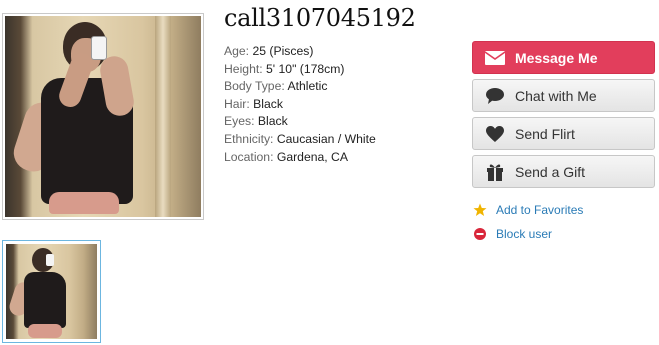 The width and height of the screenshot is (659, 345). What do you see at coordinates (563, 95) in the screenshot?
I see `chat-with-me-button: Chat with Me` at bounding box center [563, 95].